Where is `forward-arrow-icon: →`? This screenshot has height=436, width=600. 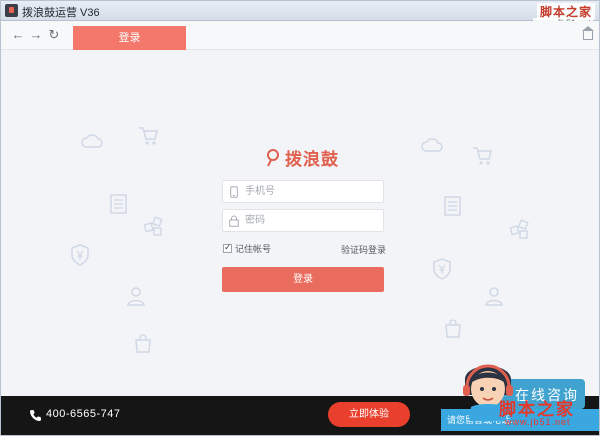 forward-arrow-icon: → is located at coordinates (36, 35).